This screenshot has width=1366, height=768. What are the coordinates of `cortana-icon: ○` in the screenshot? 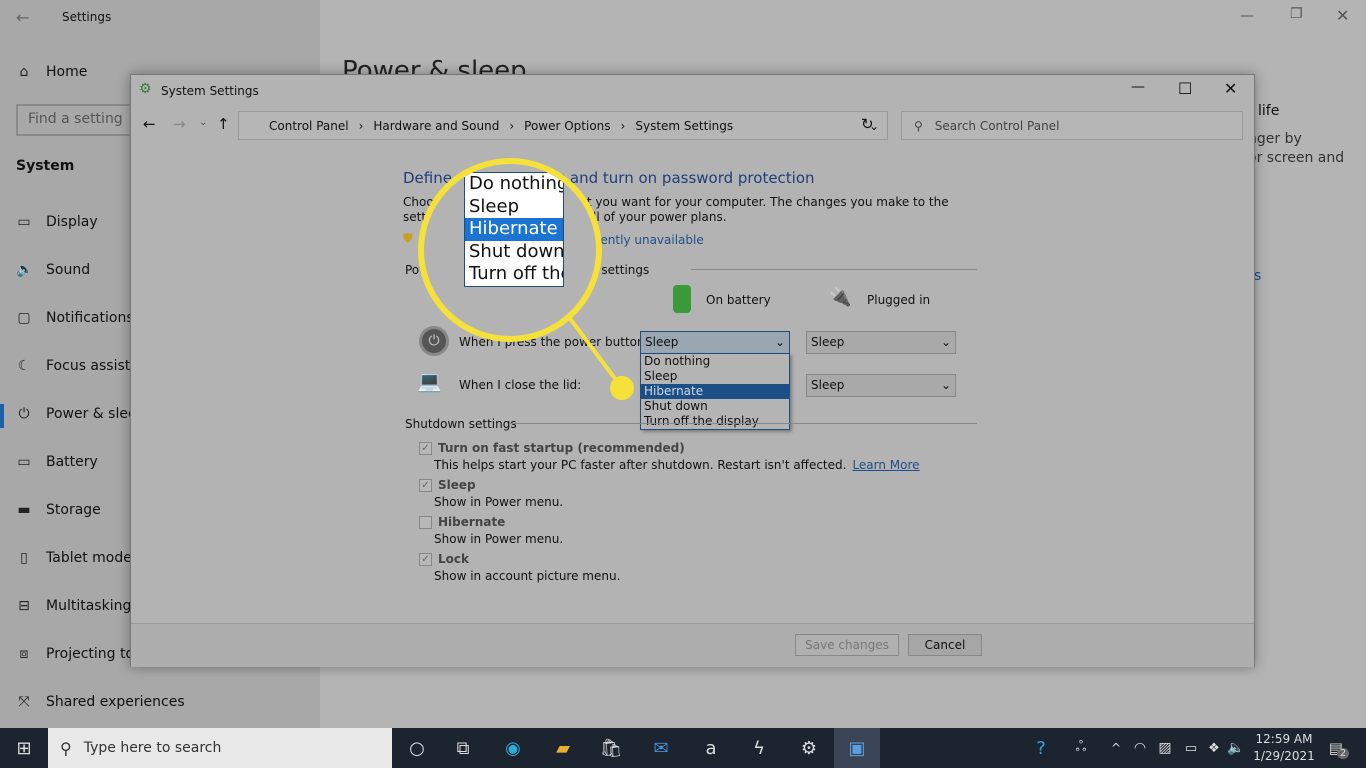 It's located at (417, 748).